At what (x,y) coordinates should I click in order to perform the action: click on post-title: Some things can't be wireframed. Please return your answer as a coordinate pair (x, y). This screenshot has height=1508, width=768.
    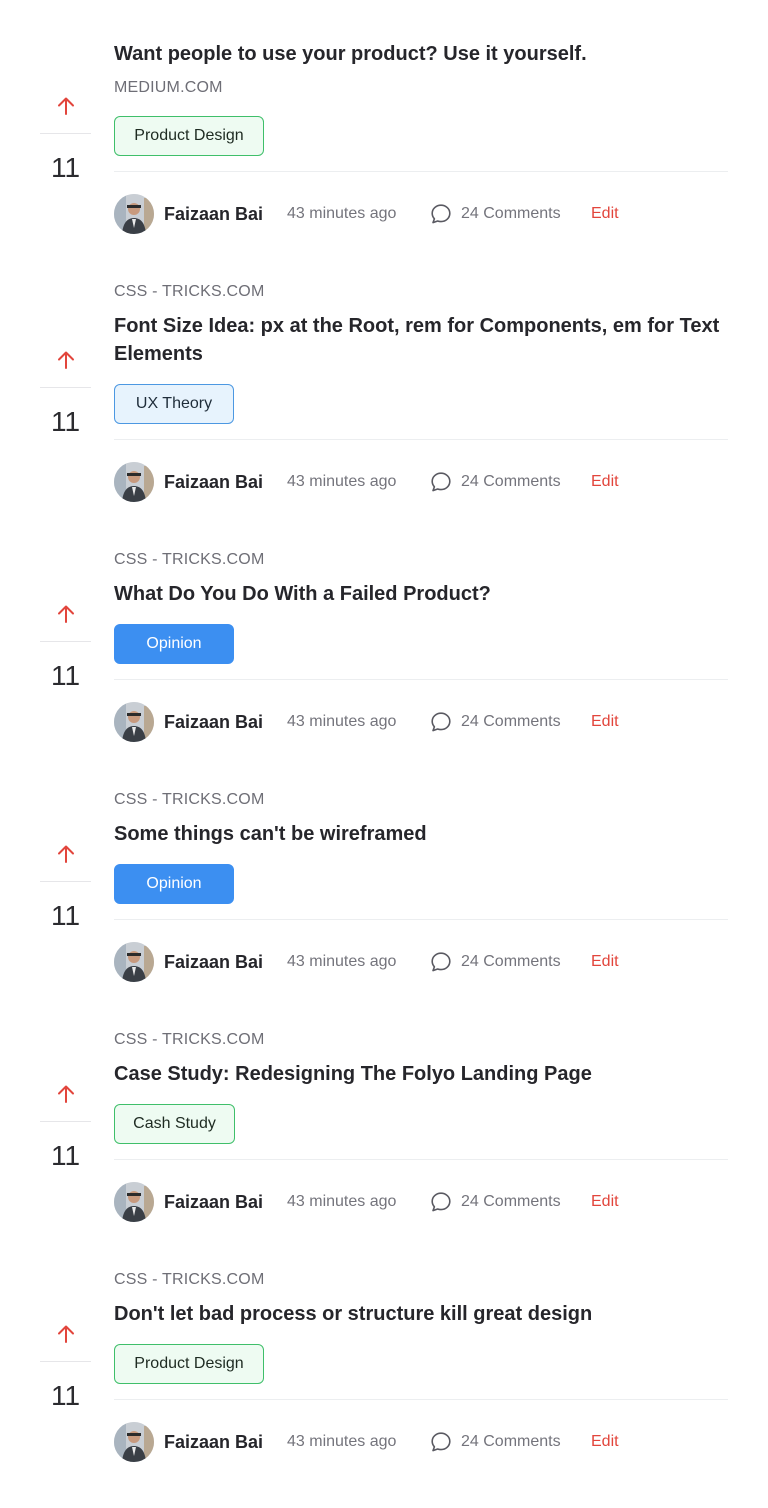
    Looking at the image, I should click on (421, 834).